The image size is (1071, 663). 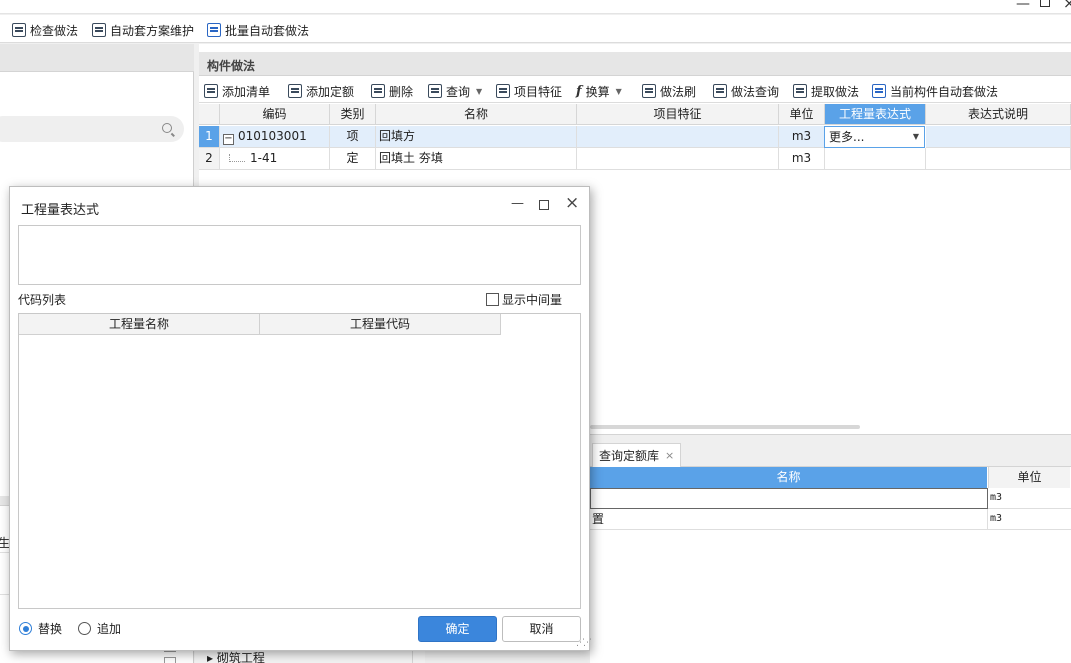 I want to click on tab-query-quota-library: 查询定额库 ×, so click(x=637, y=455).